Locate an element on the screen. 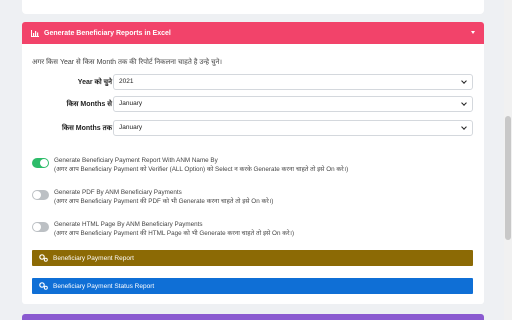 This screenshot has height=320, width=512. year-value: 2021 is located at coordinates (126, 81).